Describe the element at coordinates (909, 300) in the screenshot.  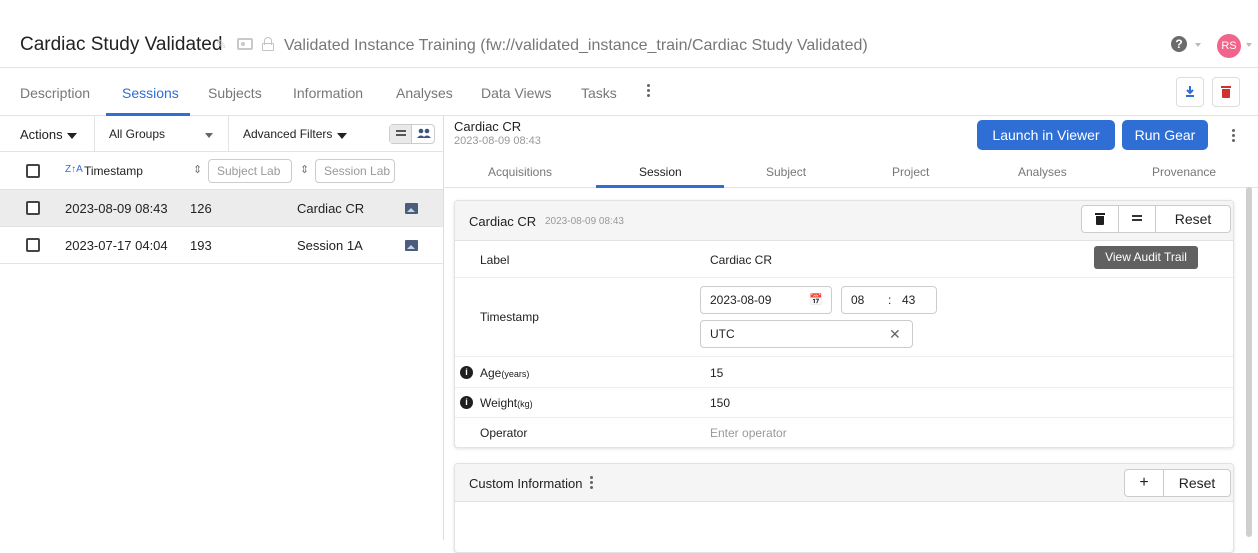
I see `minute-value: 43` at that location.